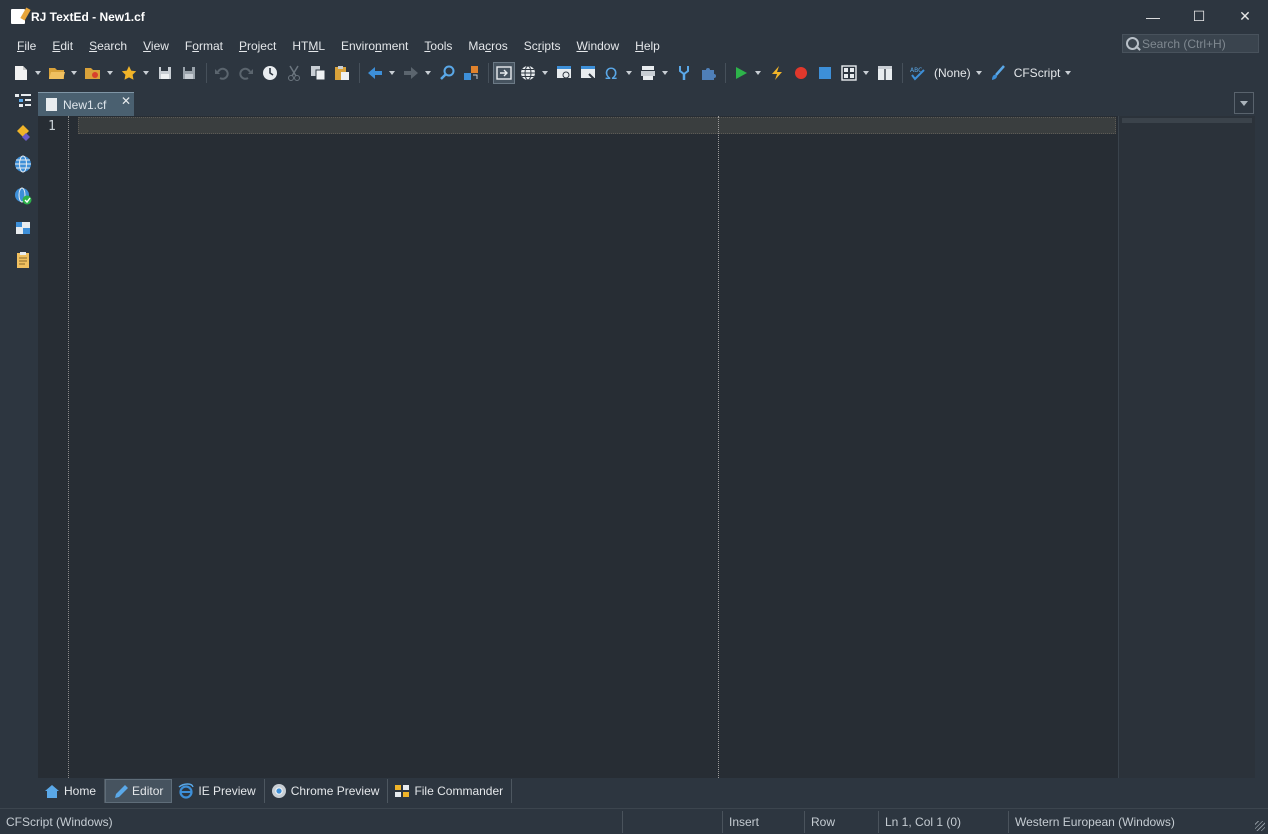 The width and height of the screenshot is (1268, 834). What do you see at coordinates (438, 46) in the screenshot?
I see `menu-tools: Tools` at bounding box center [438, 46].